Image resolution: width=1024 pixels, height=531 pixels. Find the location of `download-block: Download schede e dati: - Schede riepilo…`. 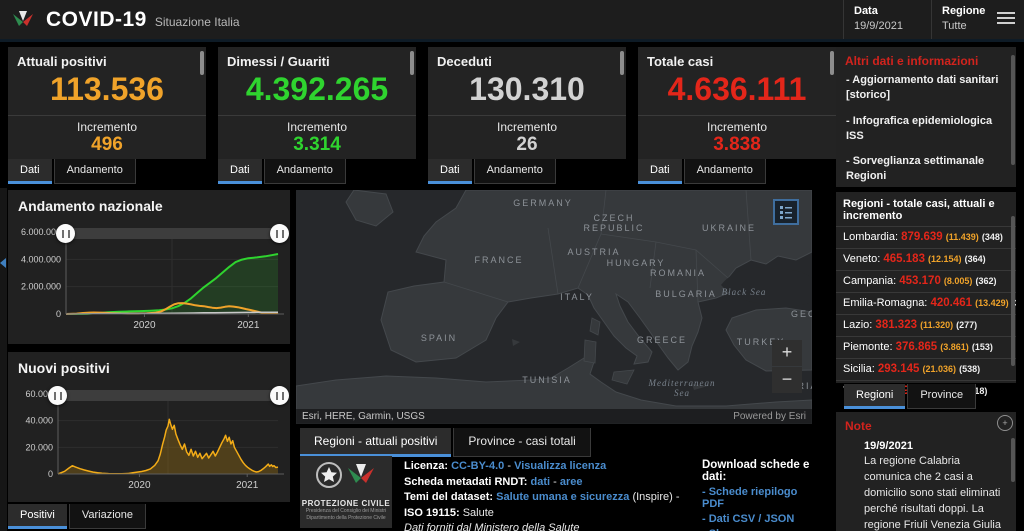

download-block: Download schede e dati: - Schede riepilo… is located at coordinates (760, 495).